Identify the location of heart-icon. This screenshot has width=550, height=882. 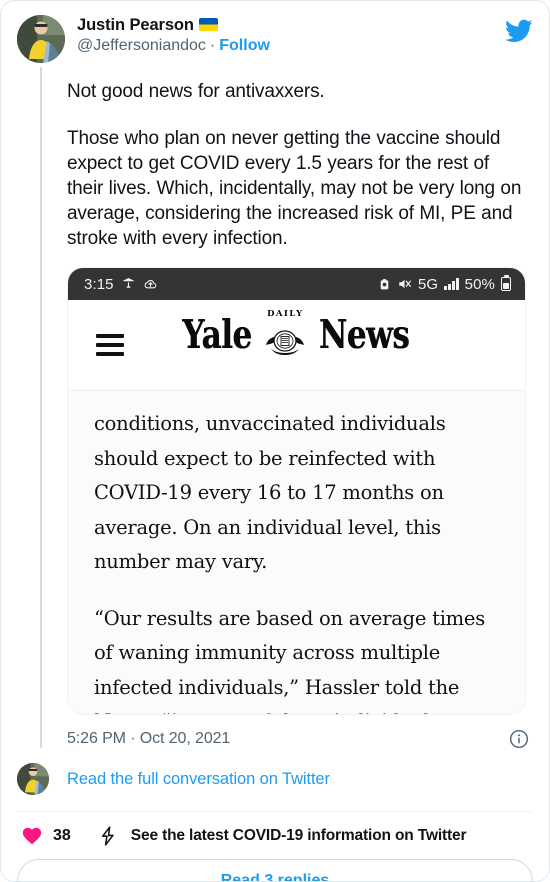
(32, 836).